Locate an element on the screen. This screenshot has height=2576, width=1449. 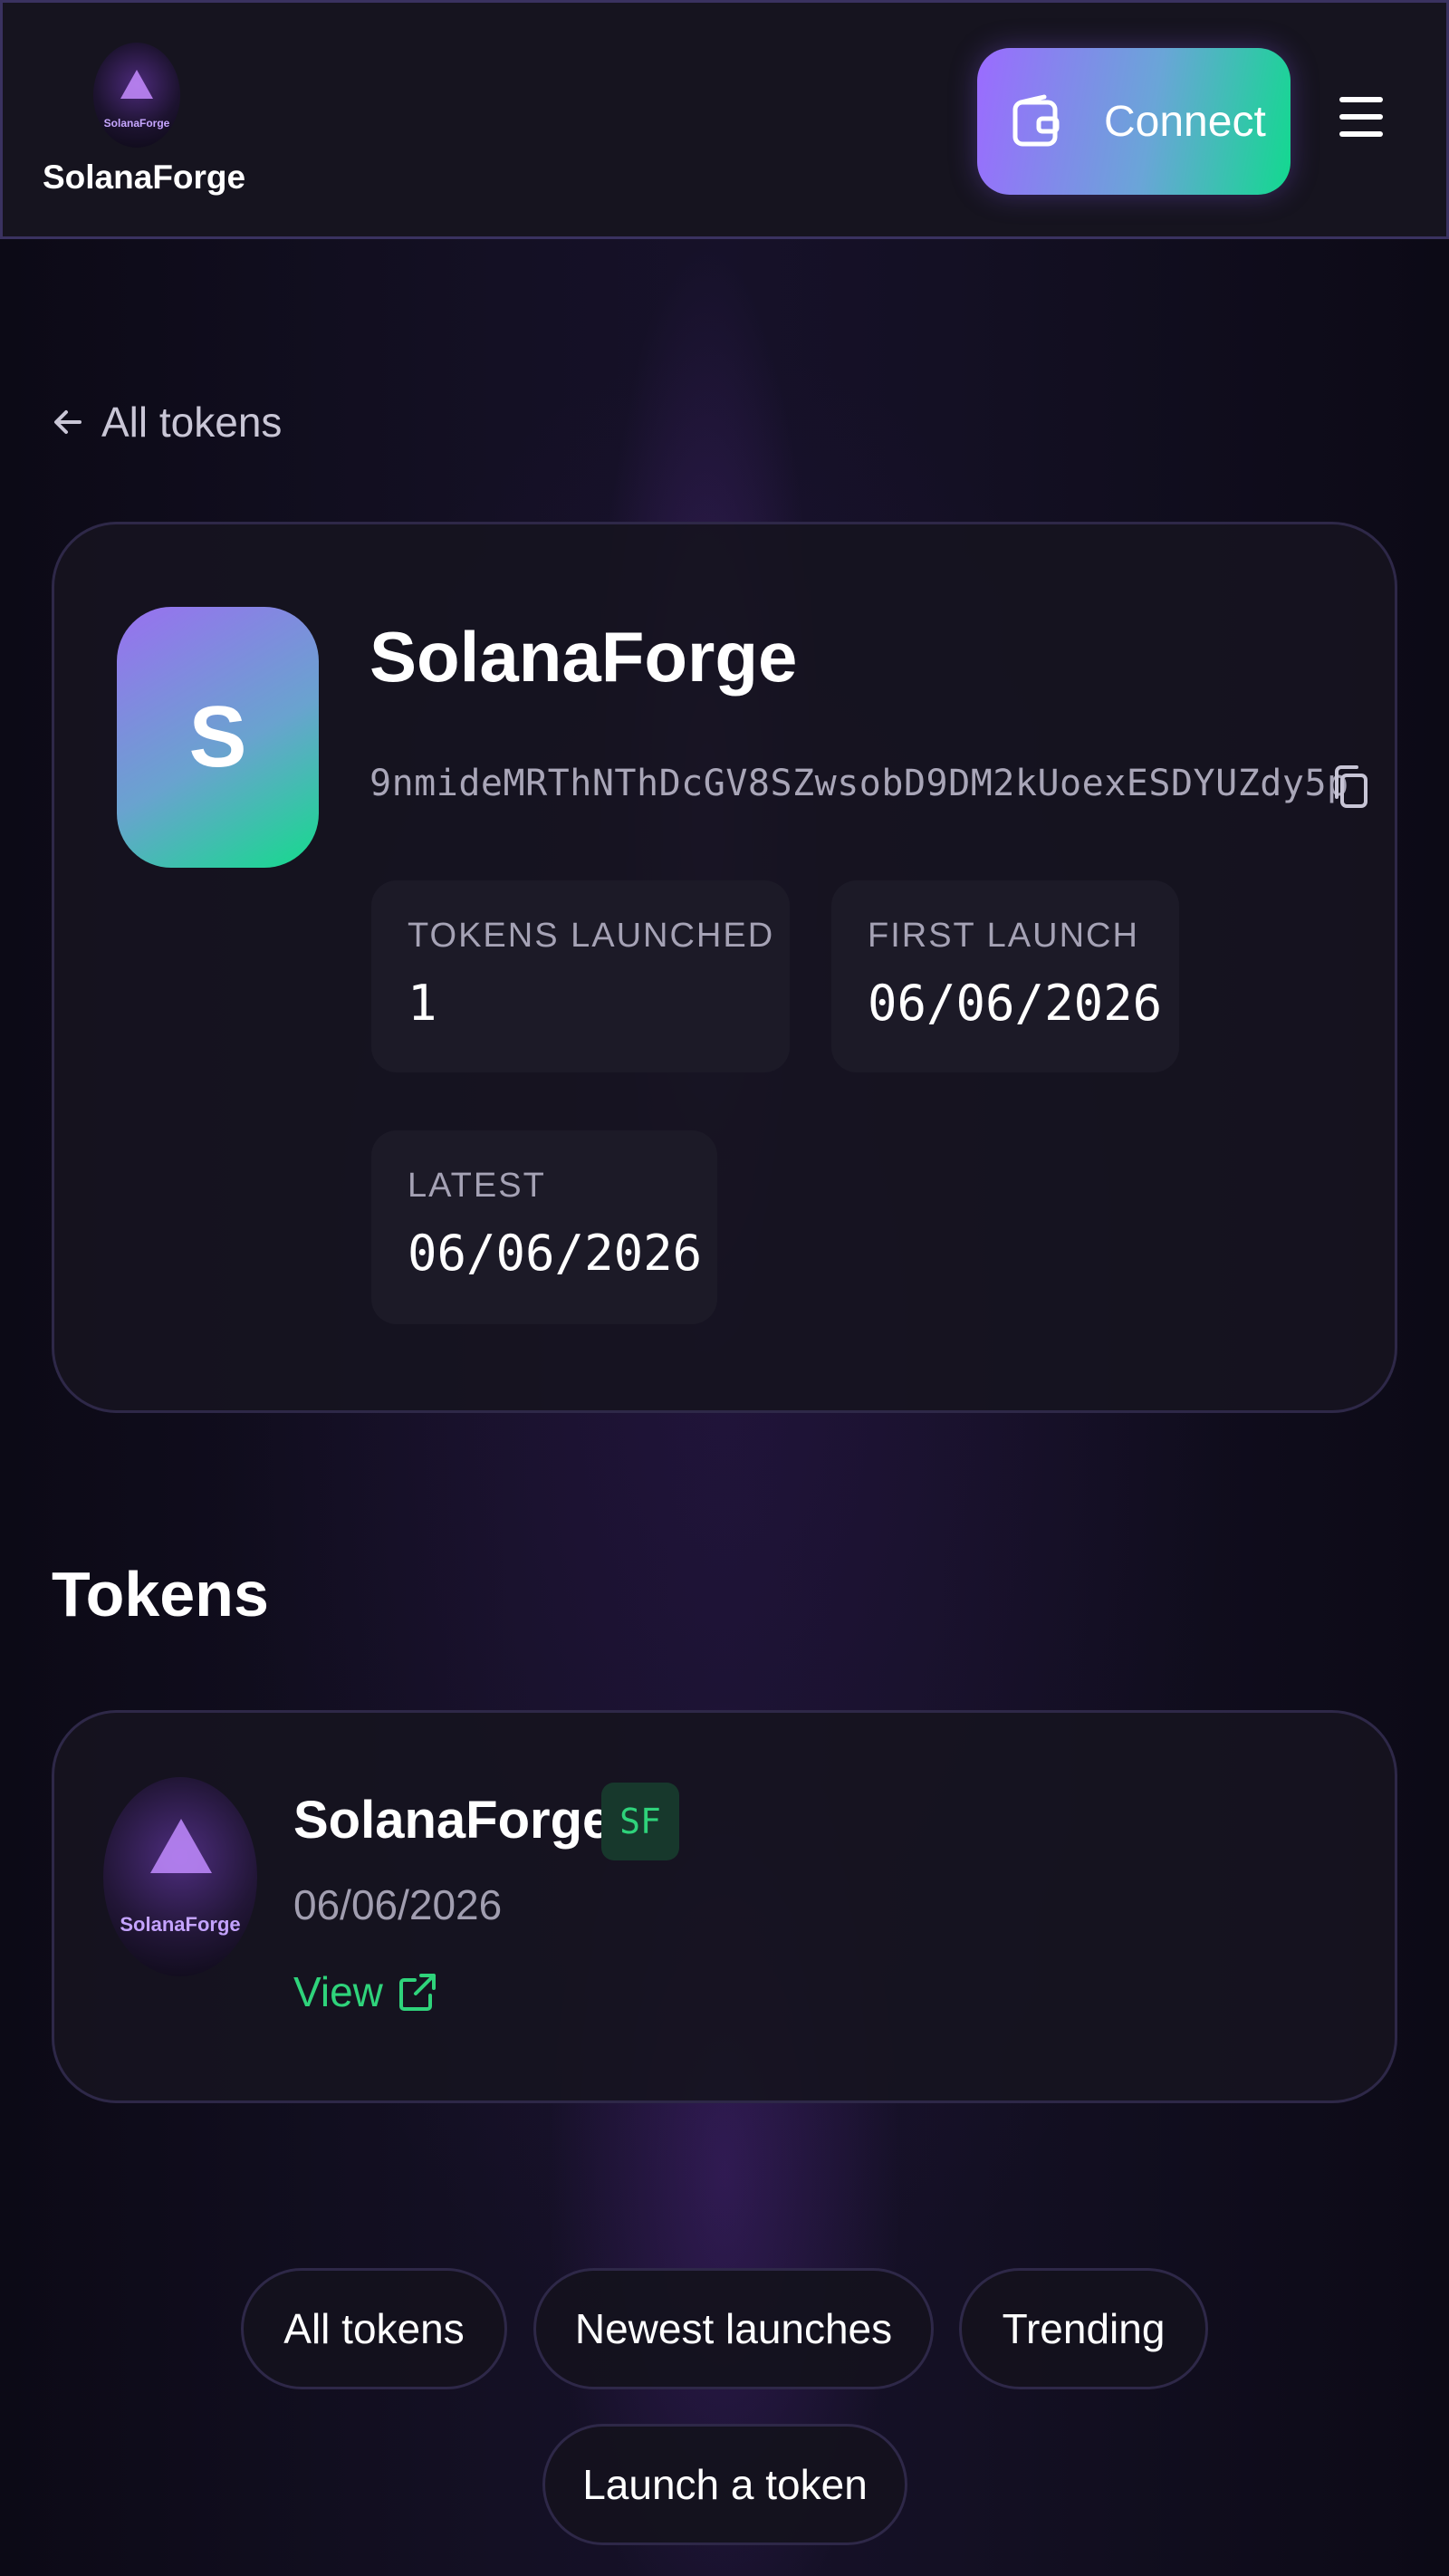
creator-avatar: S is located at coordinates (218, 737).